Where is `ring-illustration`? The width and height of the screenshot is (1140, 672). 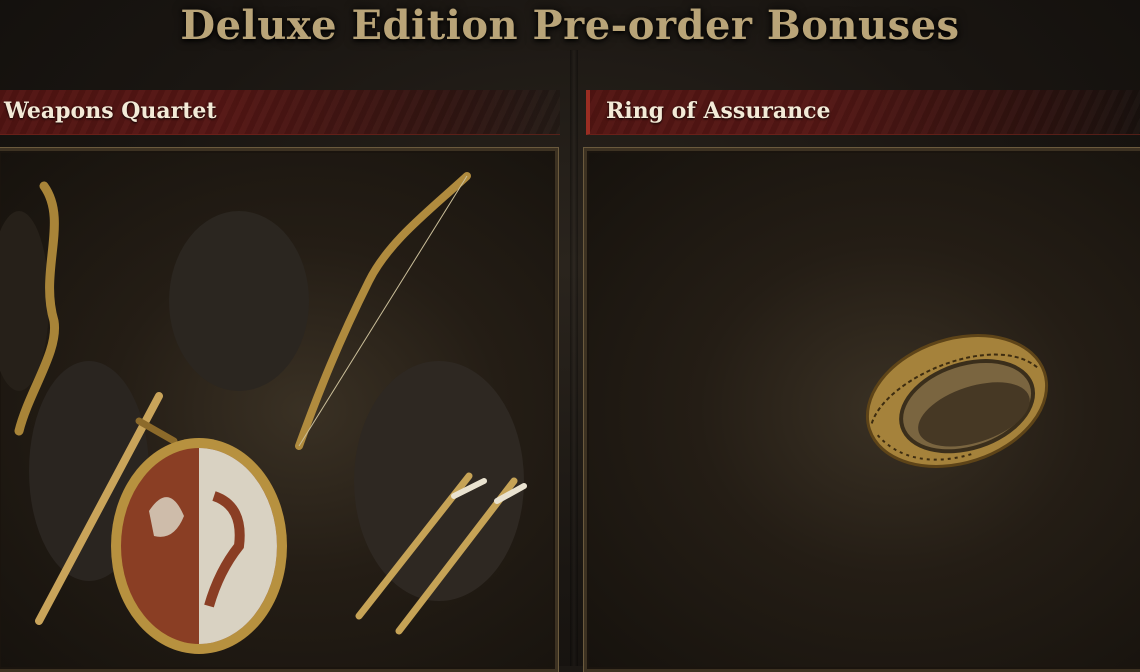
ring-illustration is located at coordinates (957, 401).